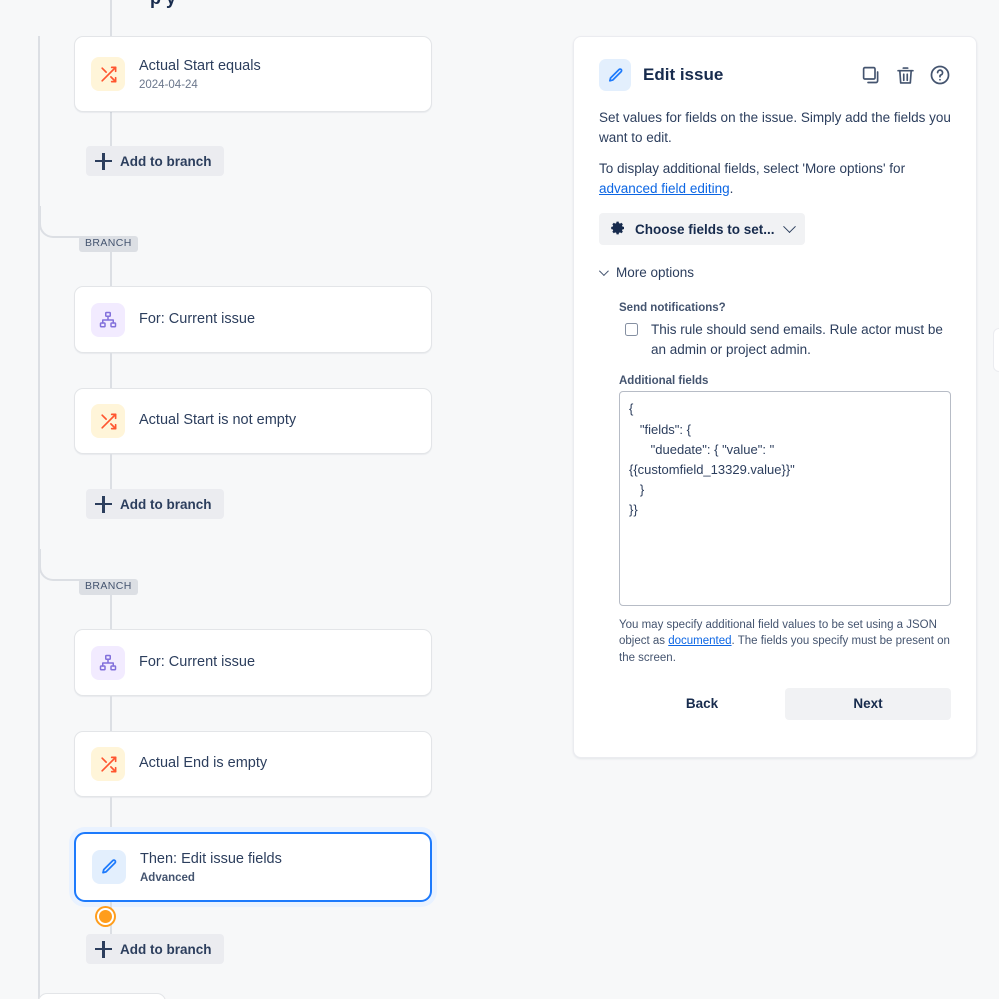 This screenshot has height=999, width=999. What do you see at coordinates (664, 188) in the screenshot?
I see `advanced-field-editing-link: advanced field editing` at bounding box center [664, 188].